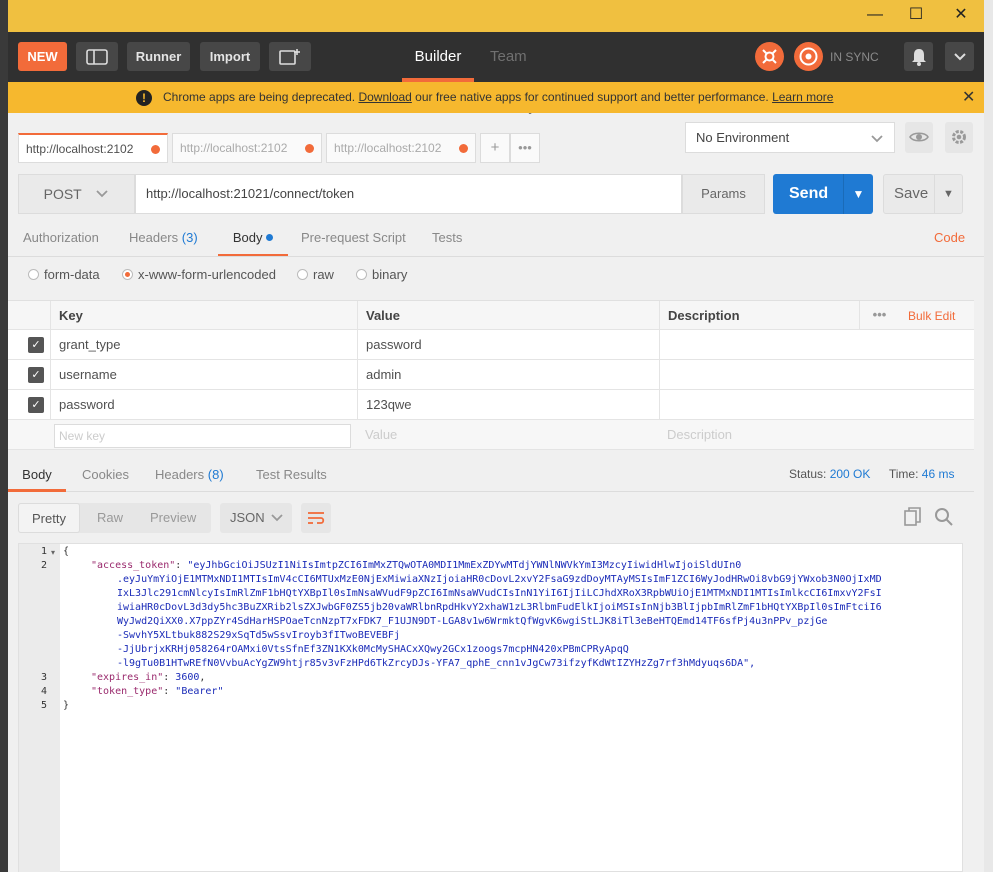 The height and width of the screenshot is (872, 993). I want to click on code-line-token-type: "token_type": "Bearer", so click(157, 691).